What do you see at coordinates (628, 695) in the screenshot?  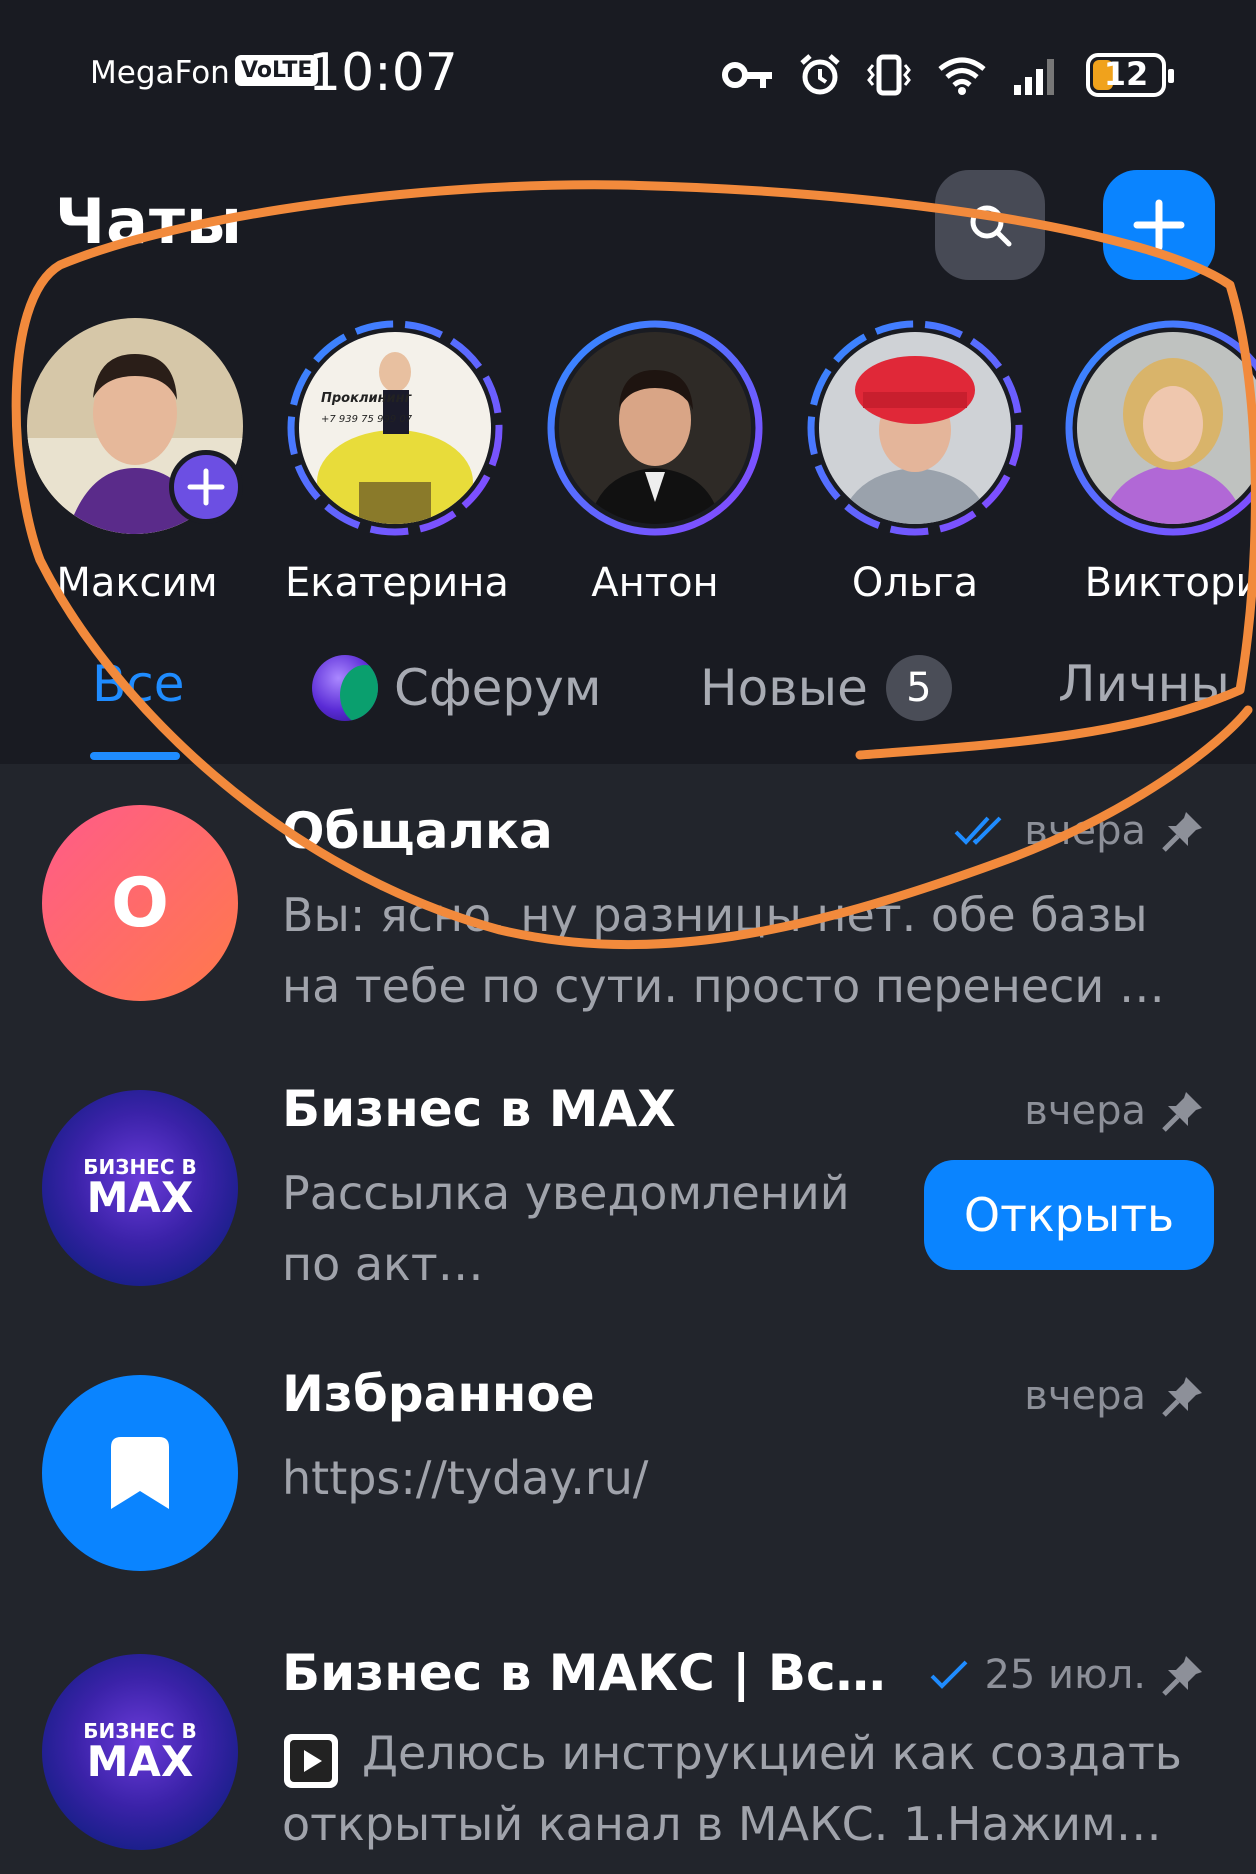 I see `filter-tabs: Все Сферум Новые 5 Личны` at bounding box center [628, 695].